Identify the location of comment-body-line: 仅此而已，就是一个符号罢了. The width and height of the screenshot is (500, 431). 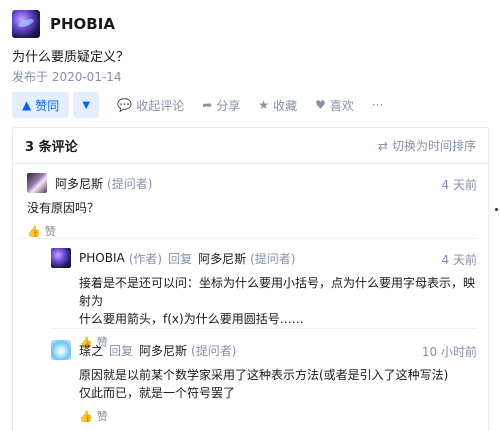
(157, 393).